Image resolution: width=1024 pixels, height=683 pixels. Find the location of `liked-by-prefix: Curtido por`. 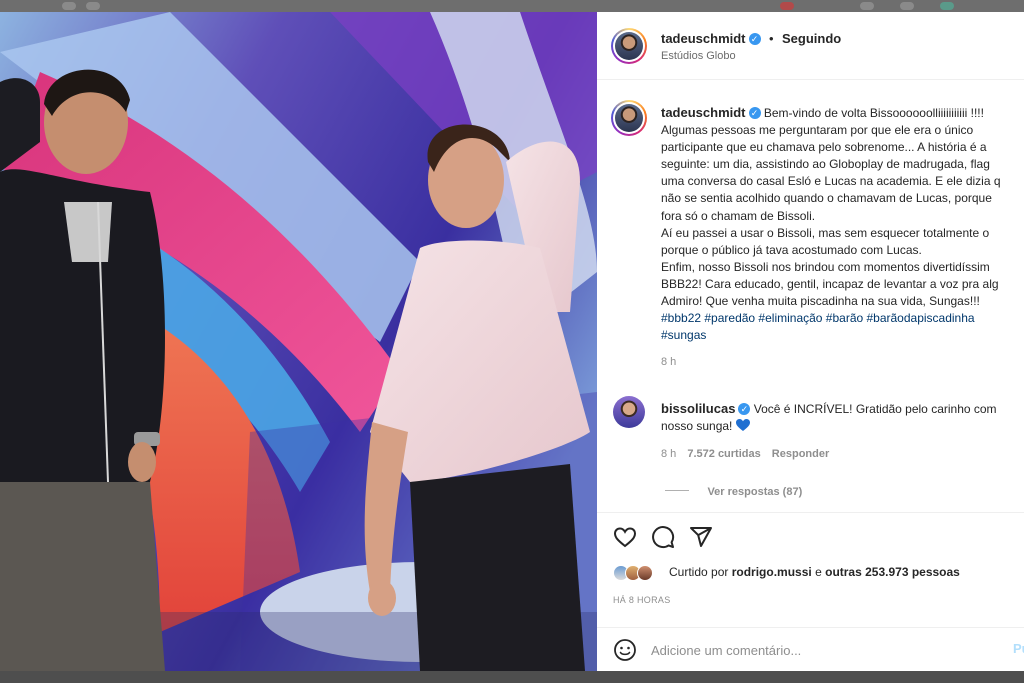

liked-by-prefix: Curtido por is located at coordinates (699, 572).